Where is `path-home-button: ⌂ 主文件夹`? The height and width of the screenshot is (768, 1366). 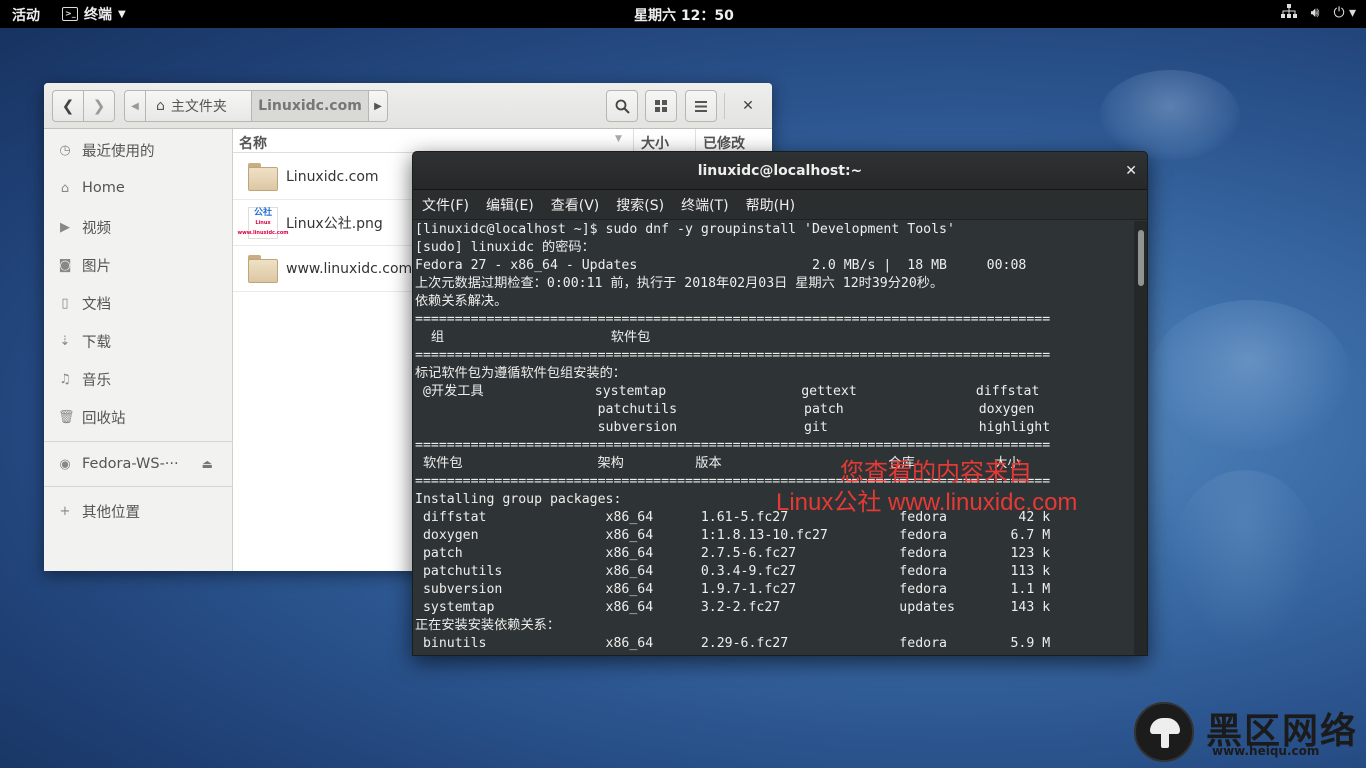
path-home-button: ⌂ 主文件夹 is located at coordinates (198, 106).